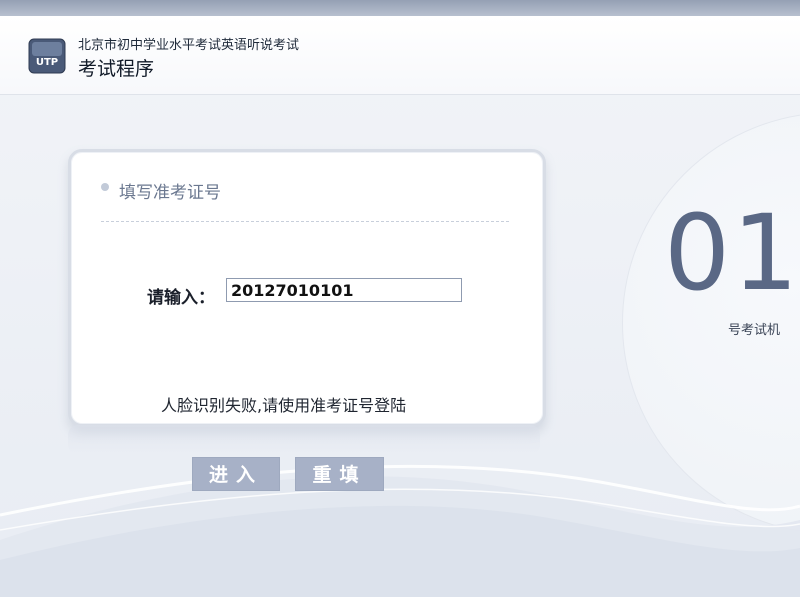 Image resolution: width=800 pixels, height=597 pixels. Describe the element at coordinates (305, 221) in the screenshot. I see `card-divider` at that location.